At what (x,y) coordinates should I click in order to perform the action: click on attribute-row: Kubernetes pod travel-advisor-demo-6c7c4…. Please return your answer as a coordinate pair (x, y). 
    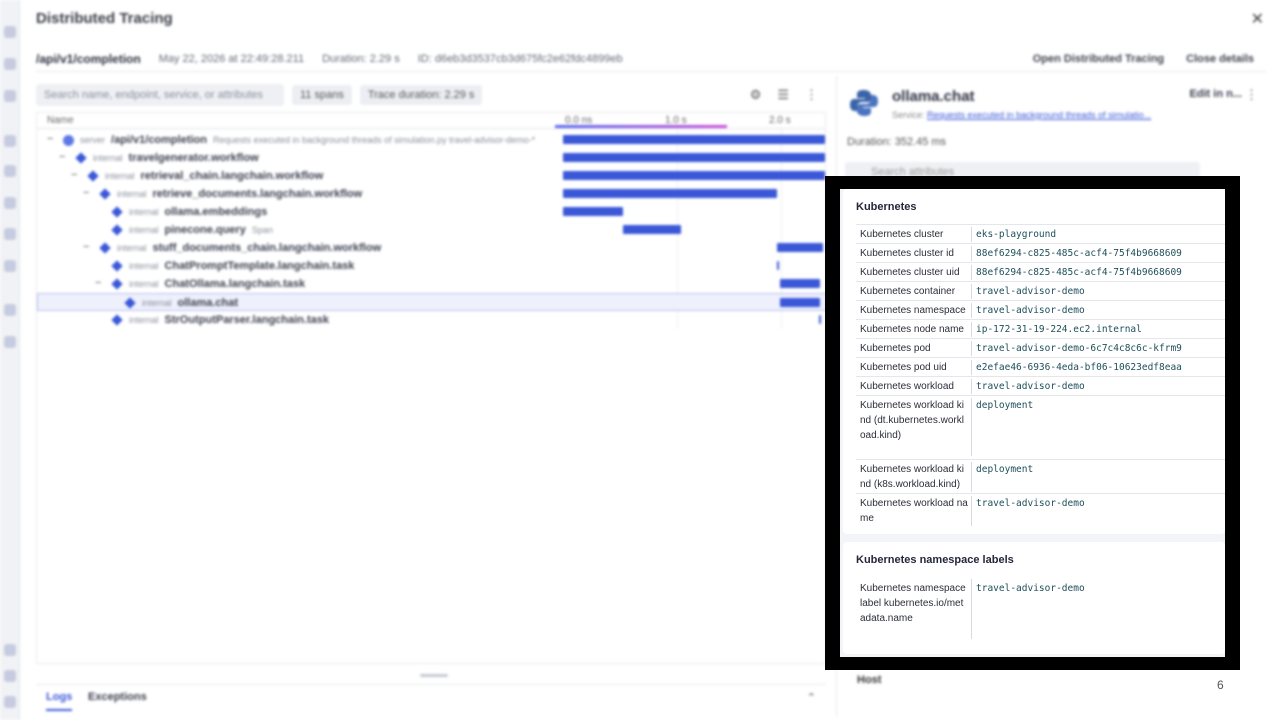
    Looking at the image, I should click on (1040, 347).